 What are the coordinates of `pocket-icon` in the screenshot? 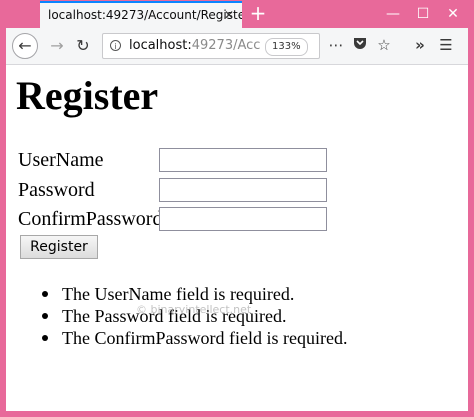 It's located at (360, 45).